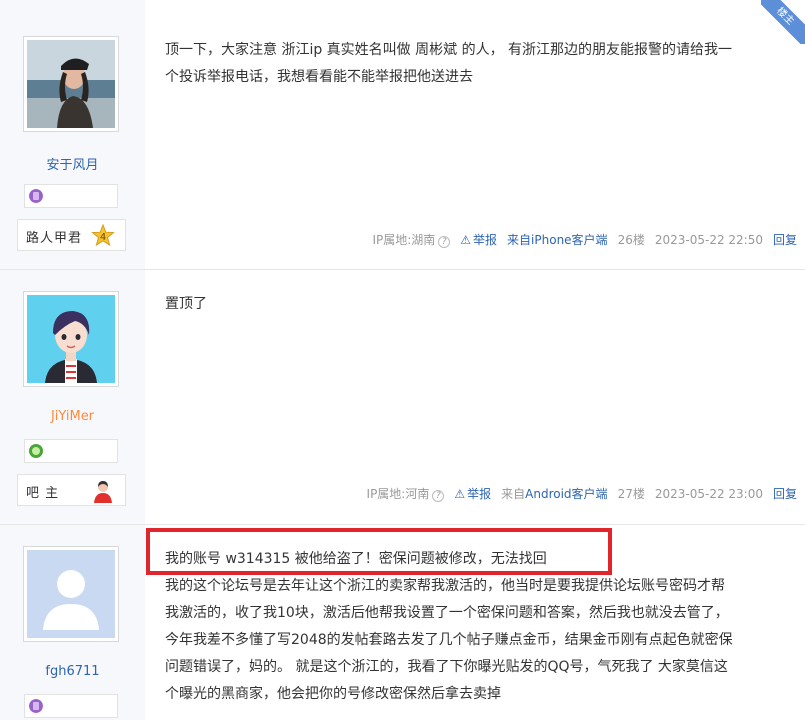 This screenshot has height=720, width=805. Describe the element at coordinates (103, 492) in the screenshot. I see `moderator-icon` at that location.